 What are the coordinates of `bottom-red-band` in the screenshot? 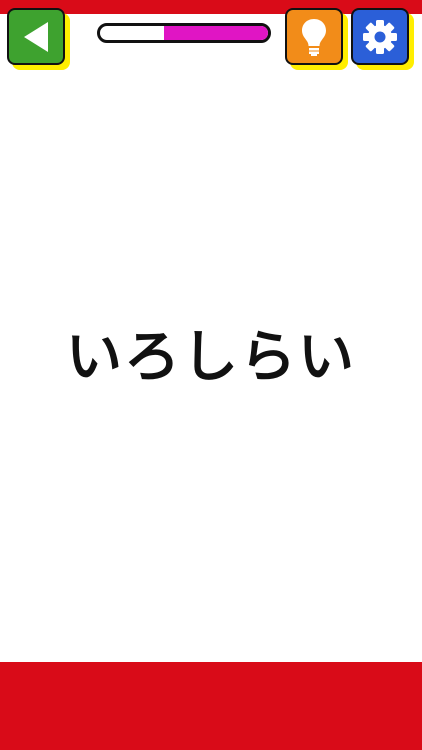 It's located at (211, 706).